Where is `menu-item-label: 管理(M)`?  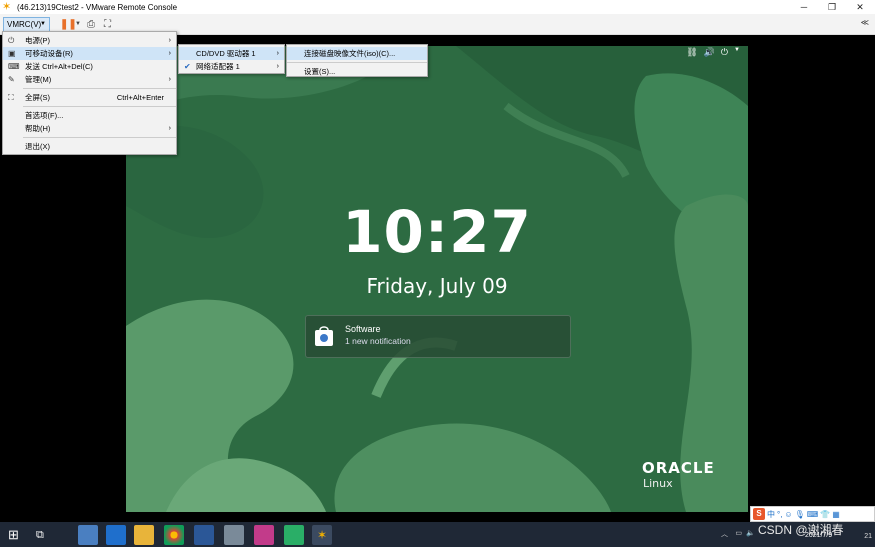 menu-item-label: 管理(M) is located at coordinates (38, 79).